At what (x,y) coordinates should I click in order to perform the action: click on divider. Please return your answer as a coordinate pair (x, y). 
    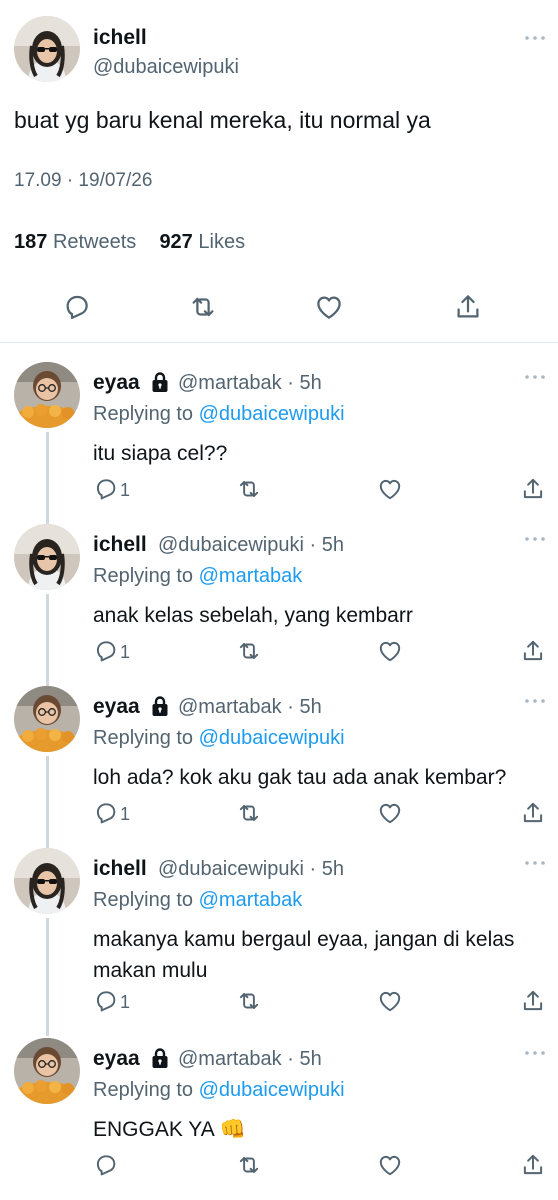
    Looking at the image, I should click on (279, 342).